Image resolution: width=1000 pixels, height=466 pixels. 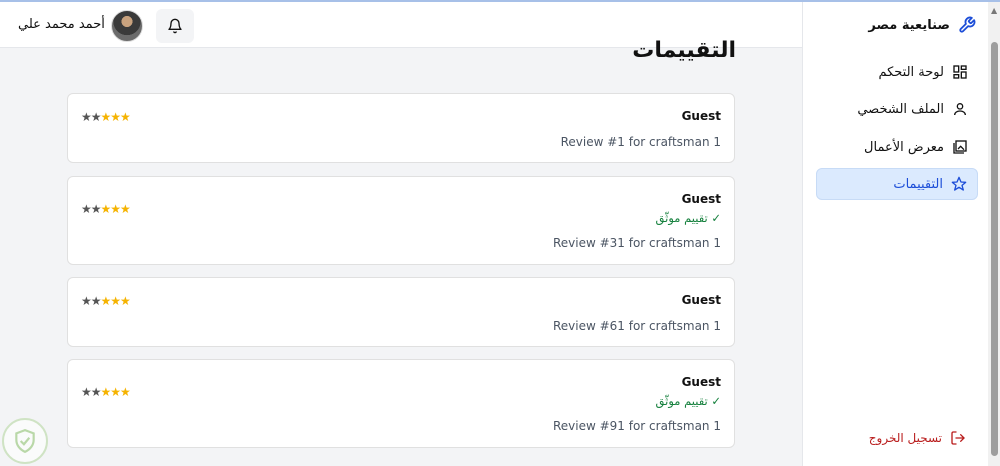 I want to click on logout-icon, so click(x=958, y=438).